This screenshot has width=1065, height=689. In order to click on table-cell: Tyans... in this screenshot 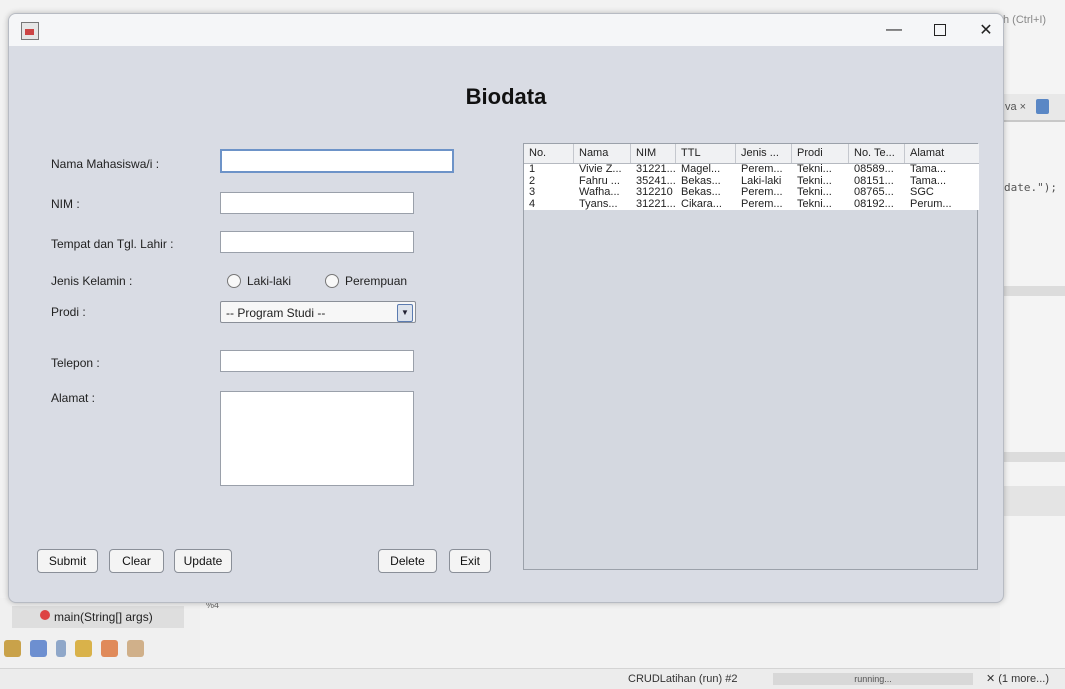, I will do `click(598, 204)`.